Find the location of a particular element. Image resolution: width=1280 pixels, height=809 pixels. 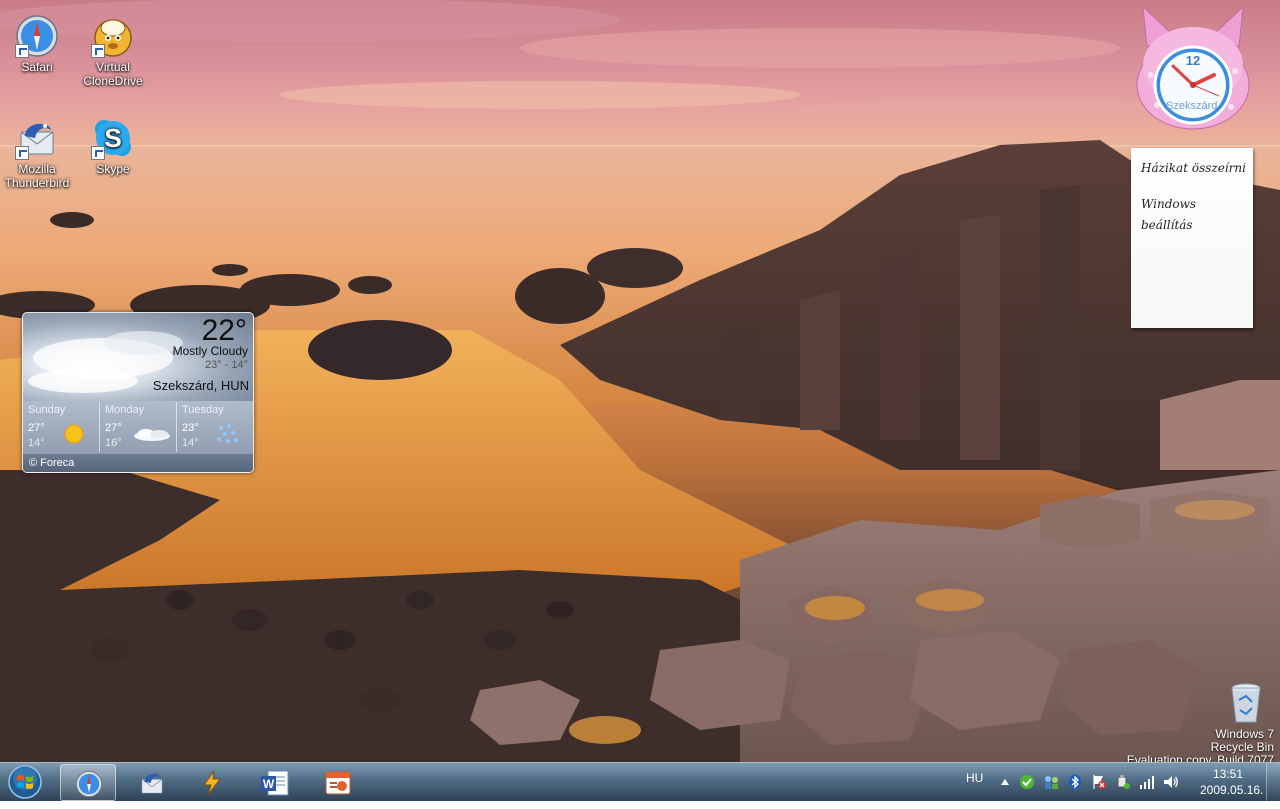

taskbar-winamp is located at coordinates (211, 781).